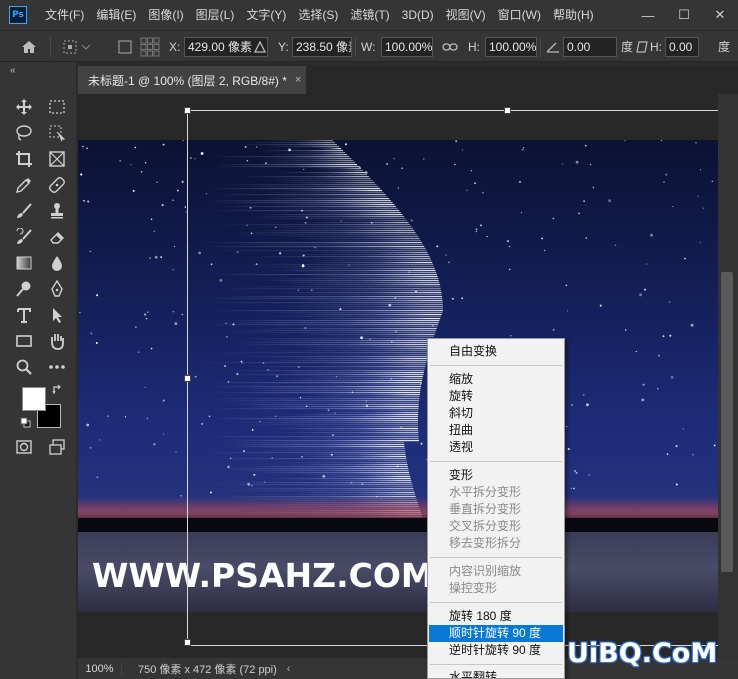 The height and width of the screenshot is (679, 738). Describe the element at coordinates (187, 110) in the screenshot. I see `transform-handle-top-left` at that location.